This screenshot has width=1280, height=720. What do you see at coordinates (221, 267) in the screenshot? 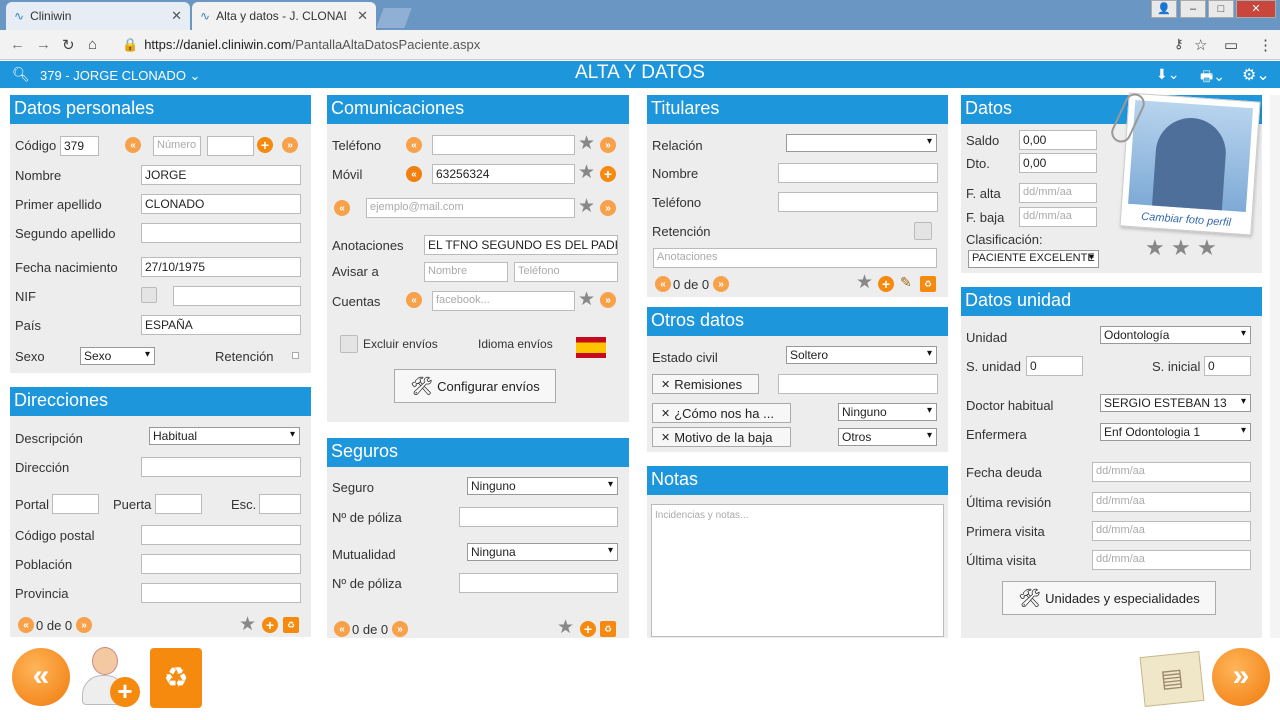
I see `fecha-input: 27/10/1975` at bounding box center [221, 267].